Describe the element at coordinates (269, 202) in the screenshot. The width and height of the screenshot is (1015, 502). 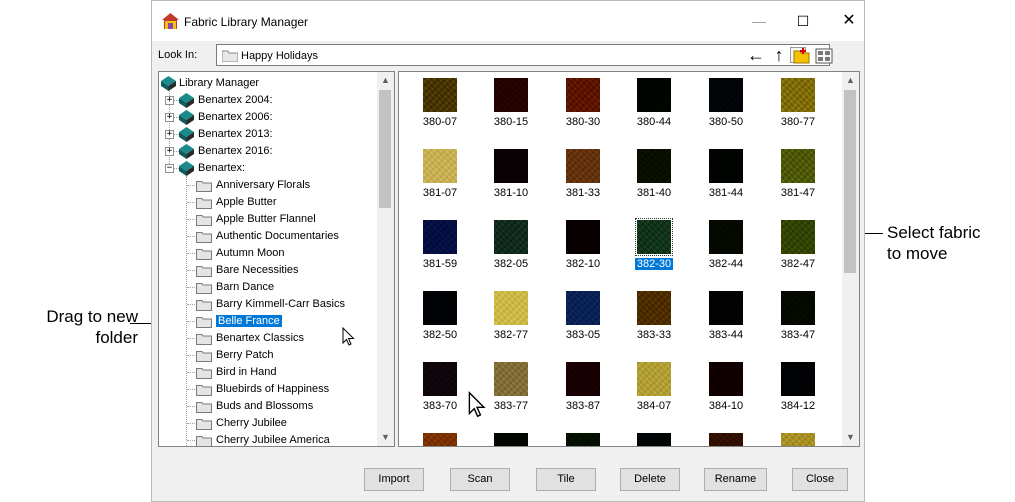
I see `tree-folder-item: Apple Butter` at that location.